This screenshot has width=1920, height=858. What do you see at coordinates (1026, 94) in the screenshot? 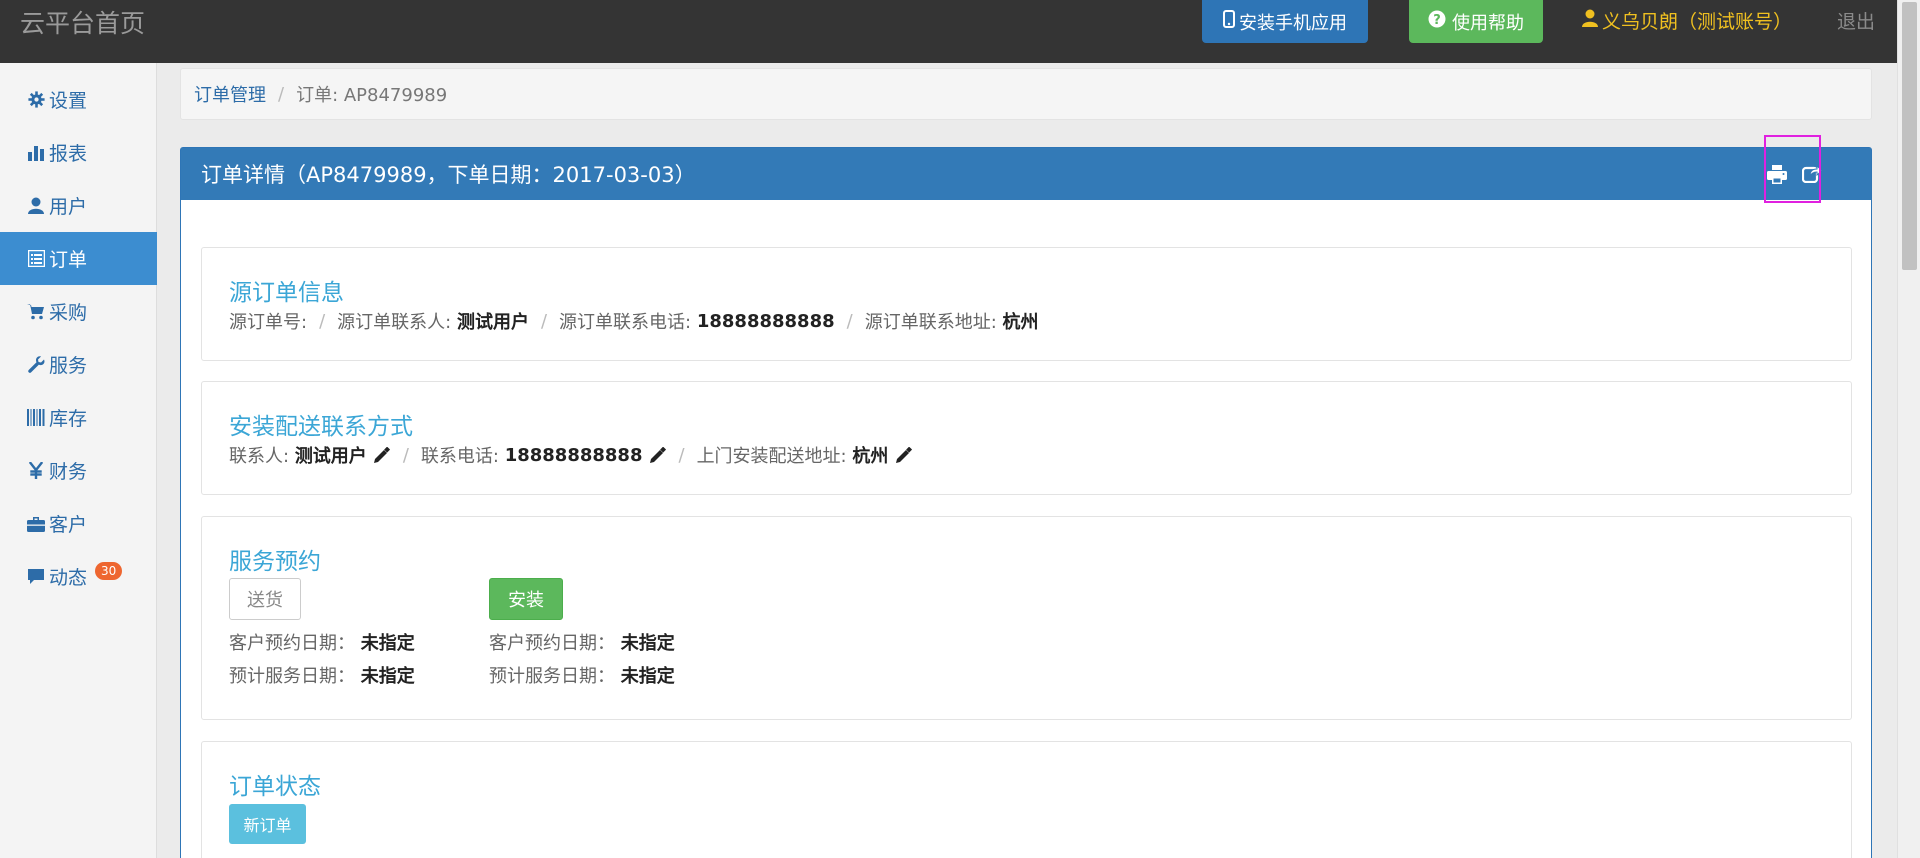
I see `breadcrumb: 订单管理 / 订单: AP8479989` at bounding box center [1026, 94].